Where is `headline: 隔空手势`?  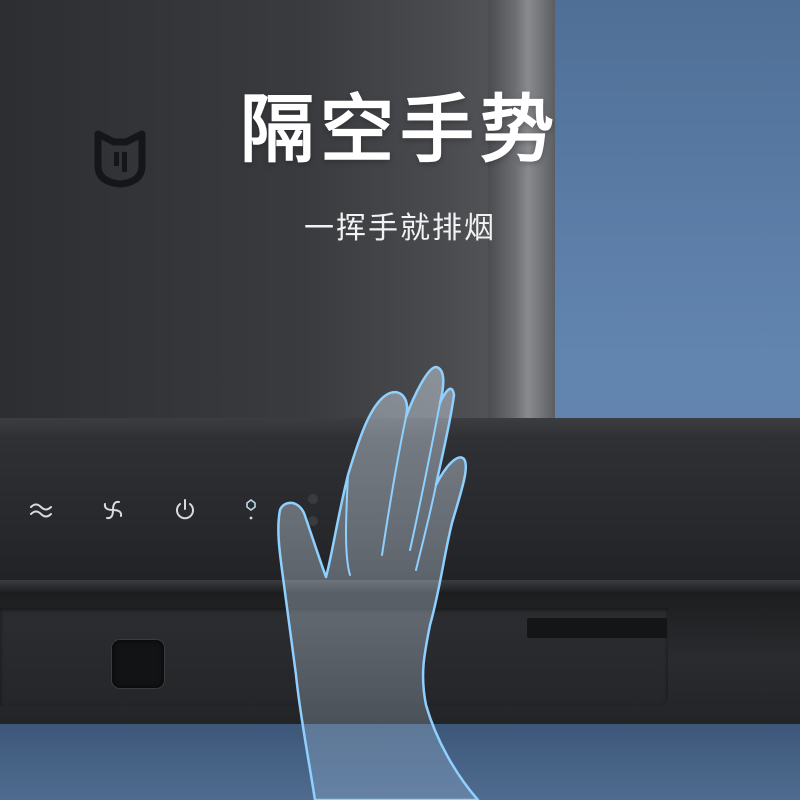
headline: 隔空手势 is located at coordinates (400, 130).